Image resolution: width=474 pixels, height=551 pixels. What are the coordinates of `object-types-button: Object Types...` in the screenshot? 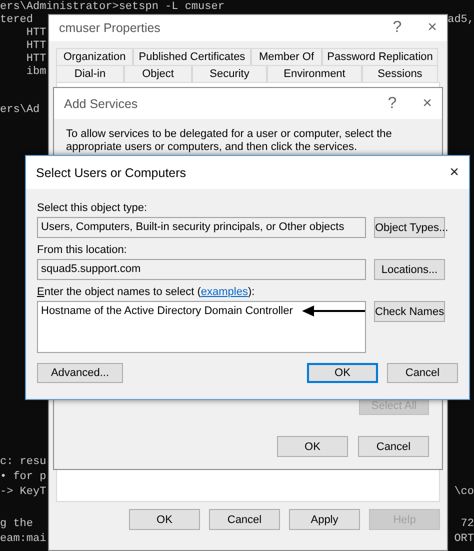 It's located at (409, 227).